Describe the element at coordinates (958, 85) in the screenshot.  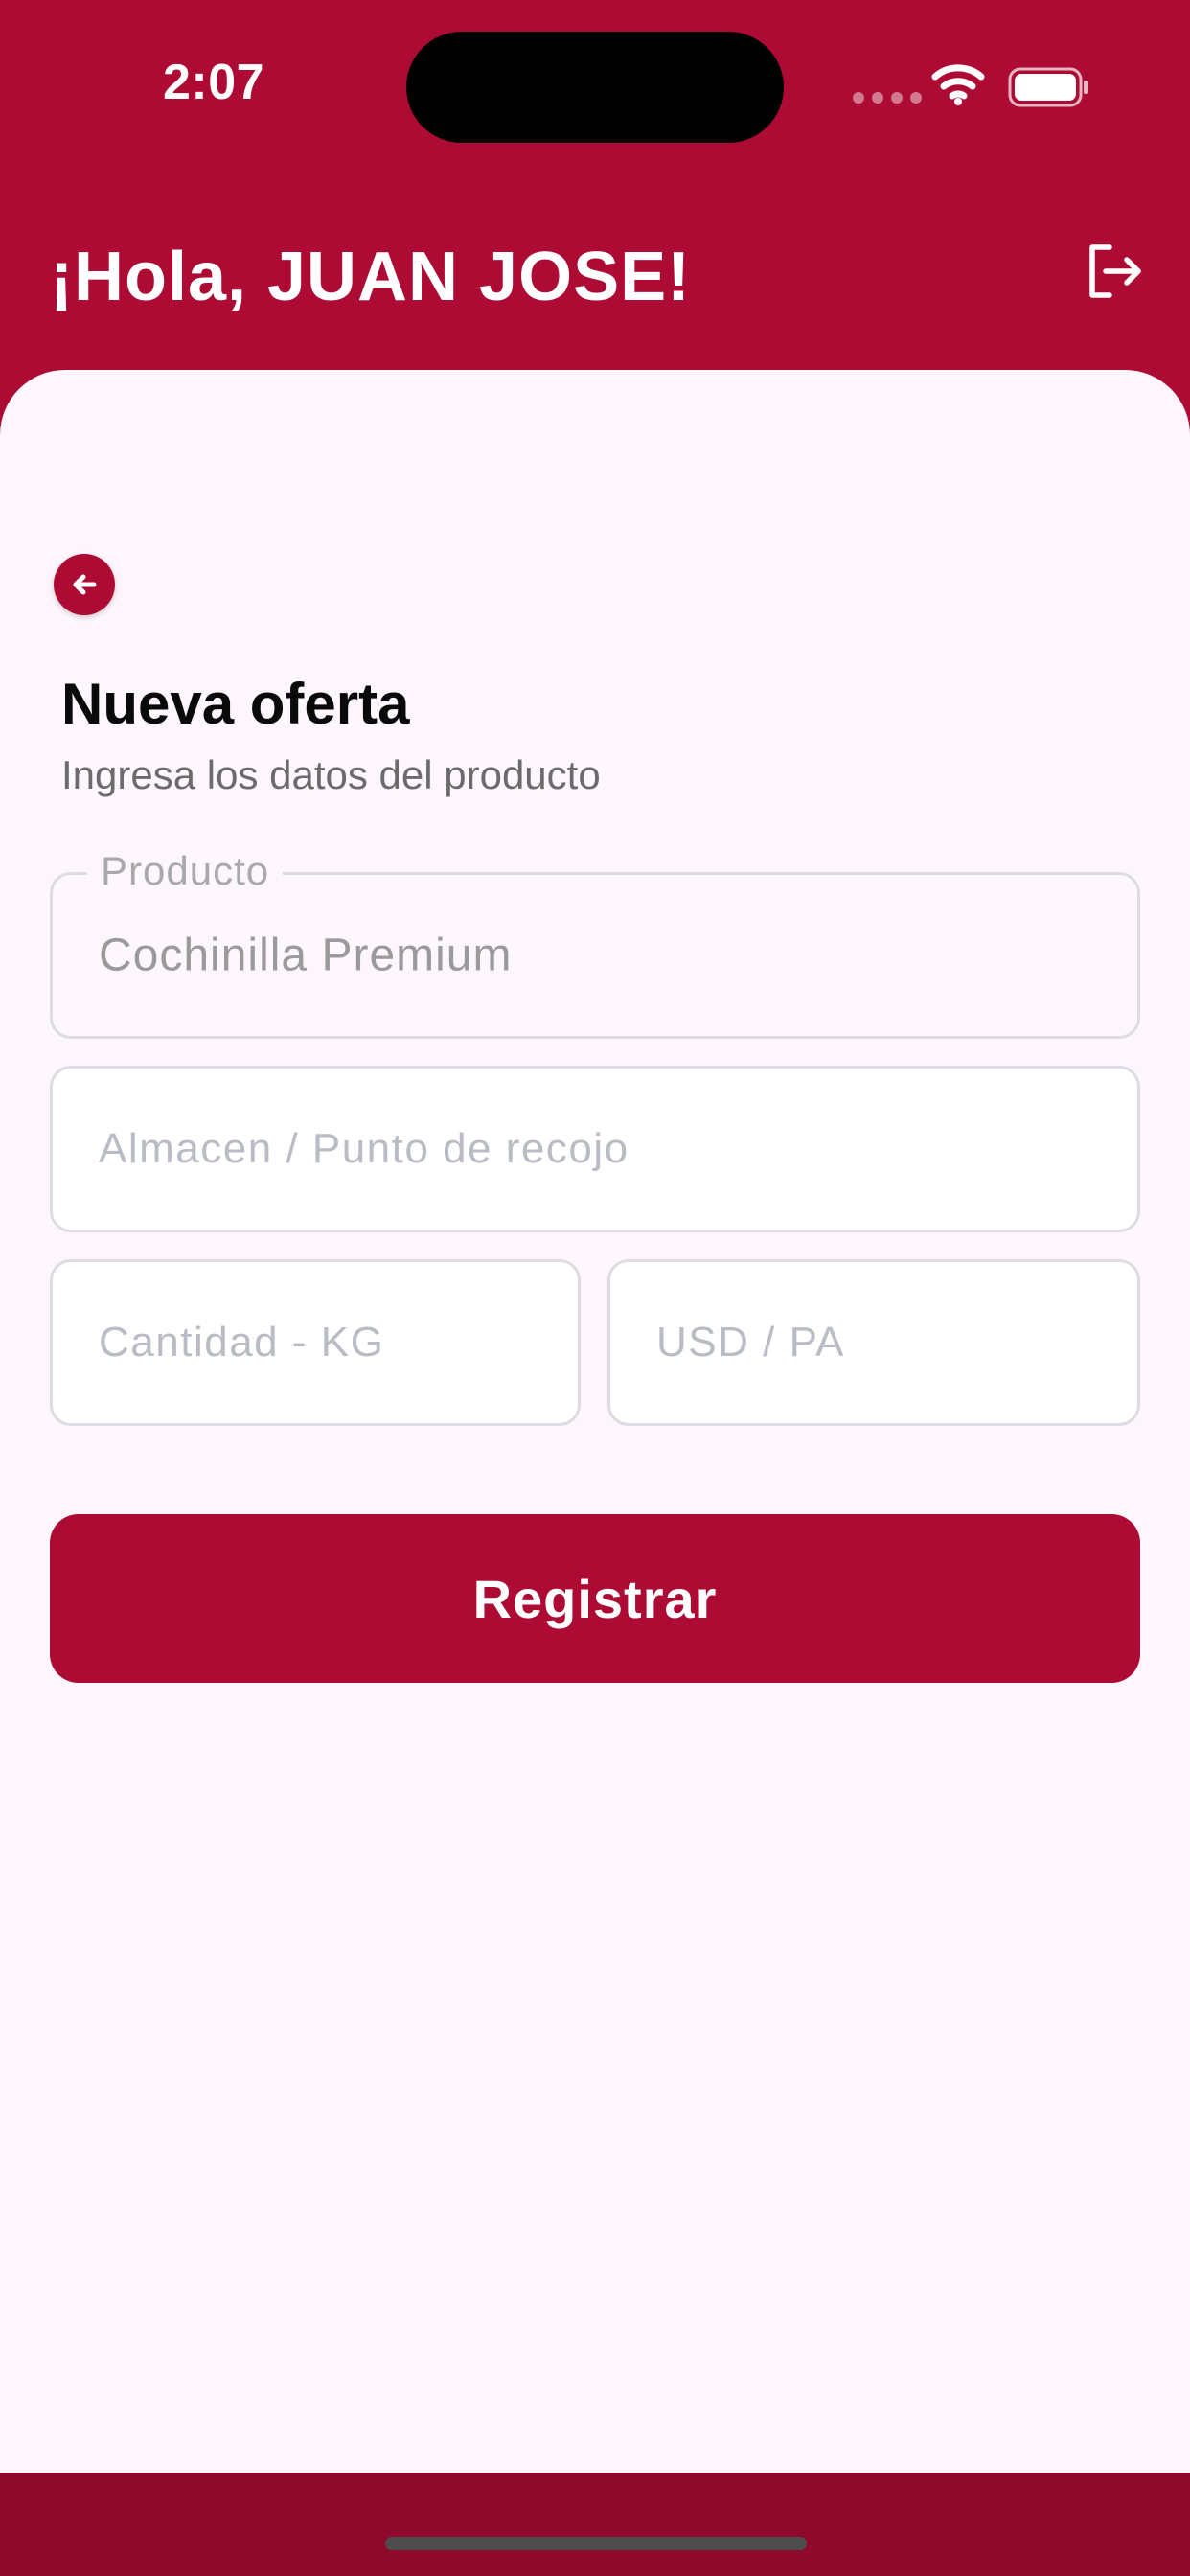
I see `wifi-icon` at that location.